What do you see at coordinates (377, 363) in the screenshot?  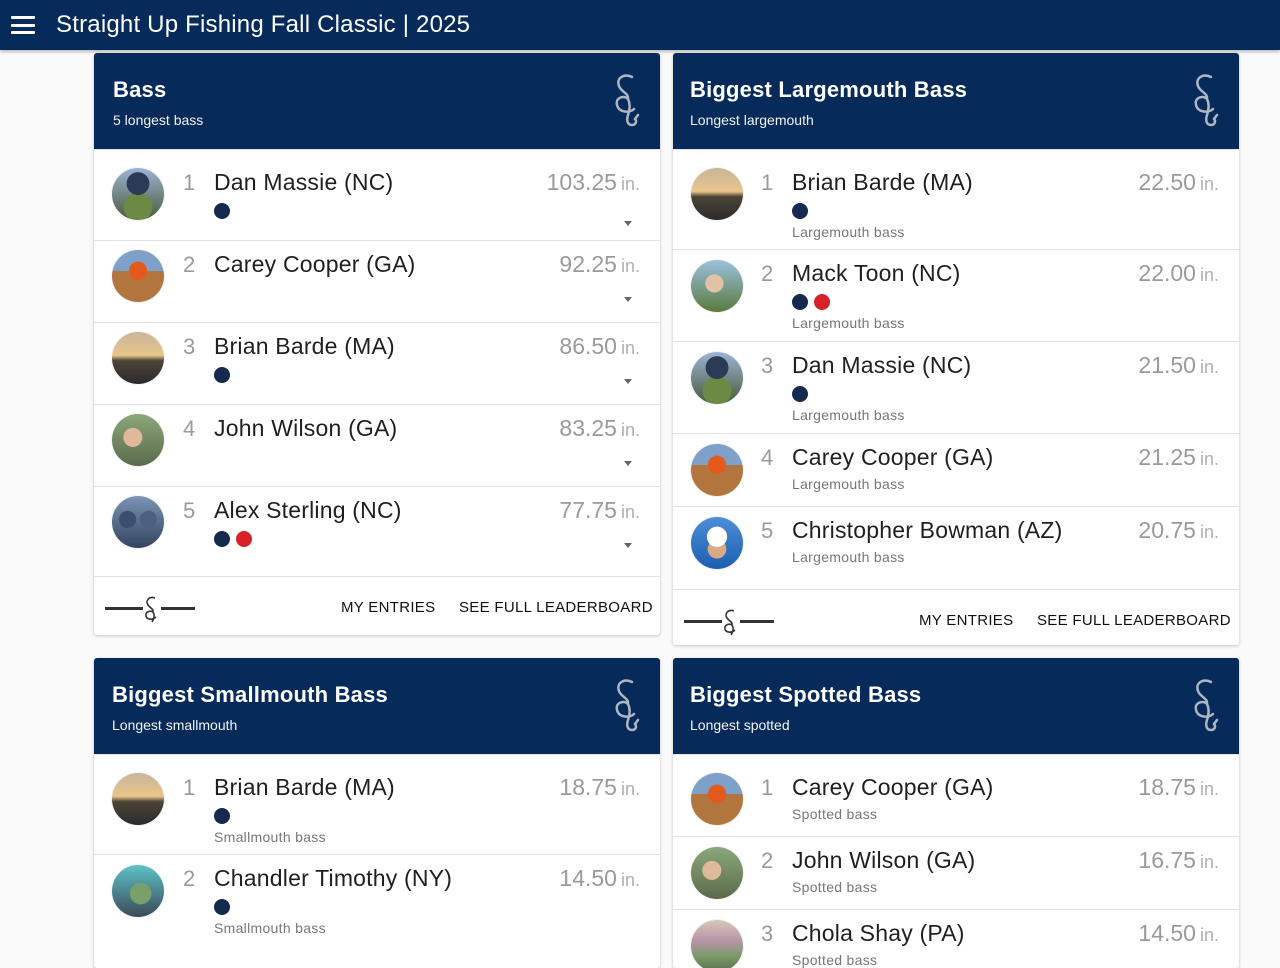 I see `list-item: 3 Brian Barde (MA) 86.50 in.` at bounding box center [377, 363].